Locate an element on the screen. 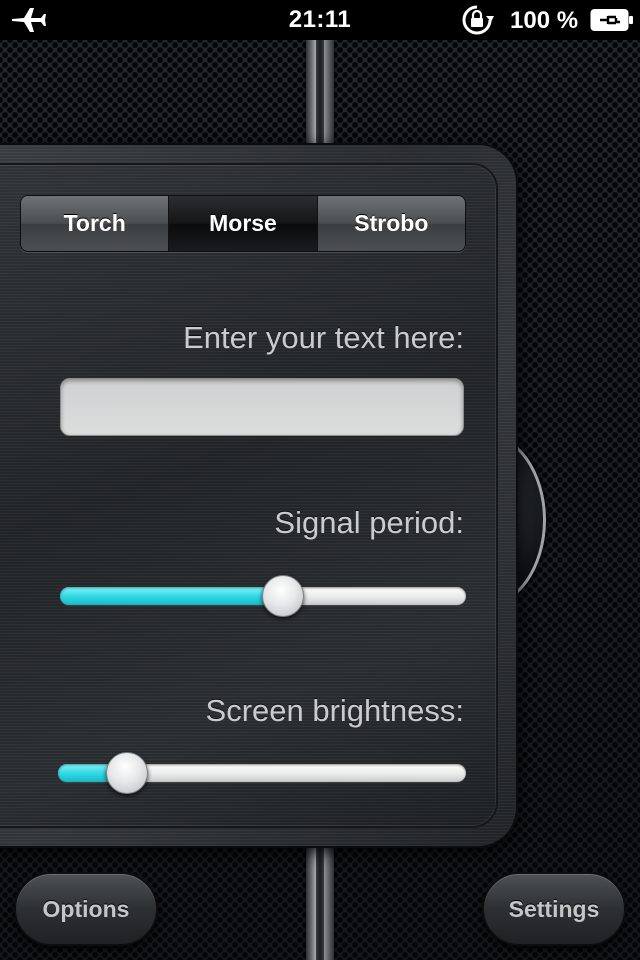 This screenshot has height=960, width=640. slider-fill is located at coordinates (171, 596).